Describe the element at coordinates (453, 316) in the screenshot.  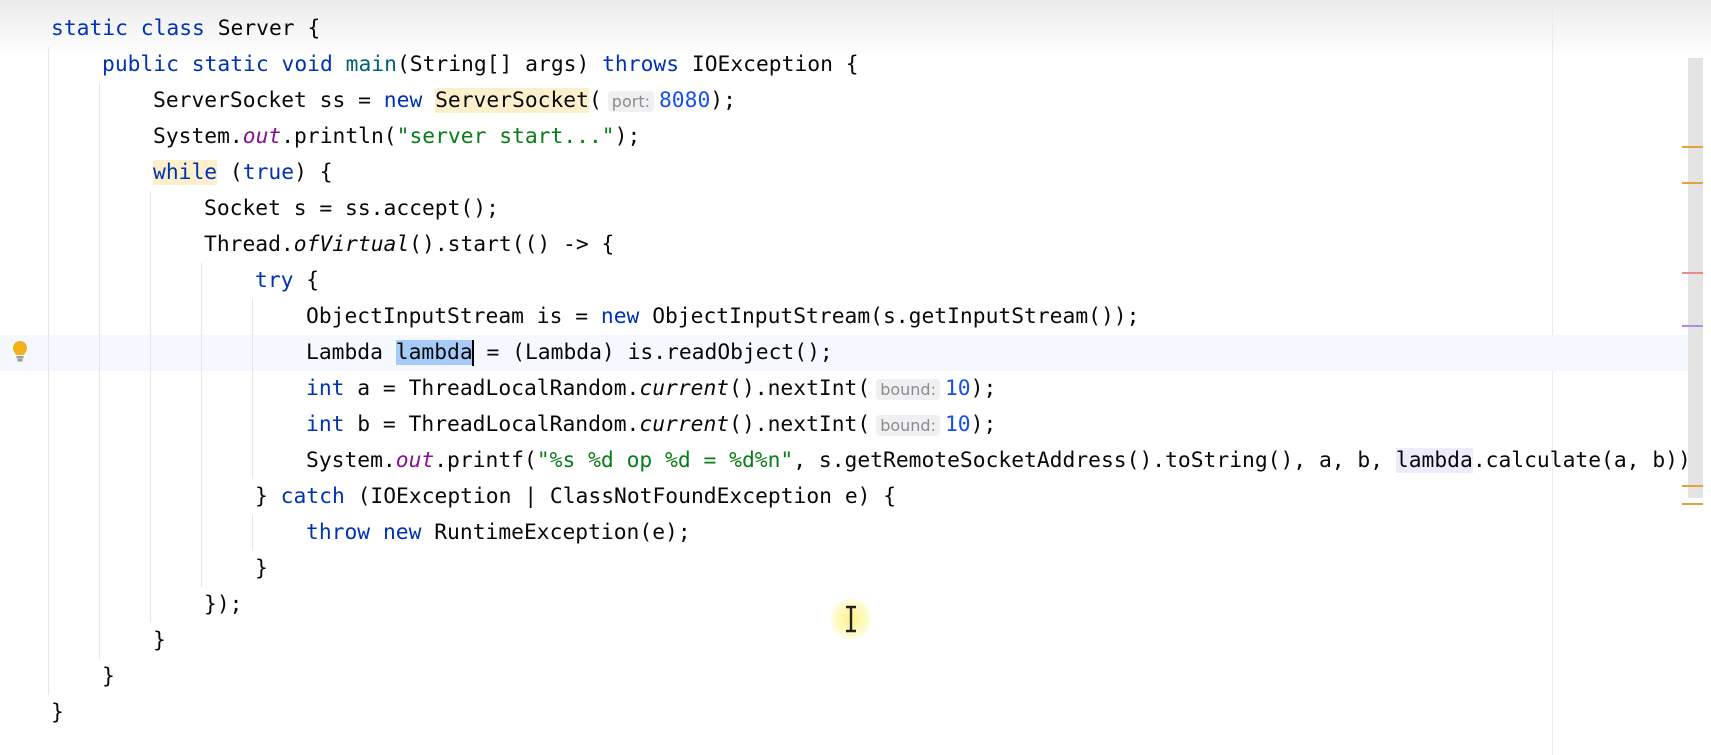
I see `code-token: ObjectInputStream is =` at that location.